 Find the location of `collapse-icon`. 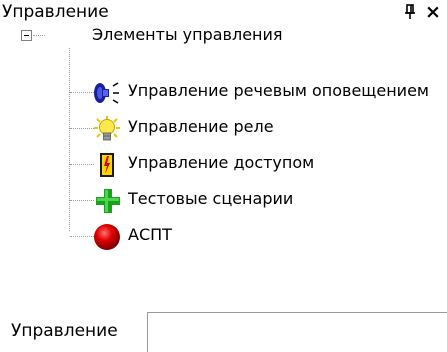

collapse-icon is located at coordinates (26, 35).